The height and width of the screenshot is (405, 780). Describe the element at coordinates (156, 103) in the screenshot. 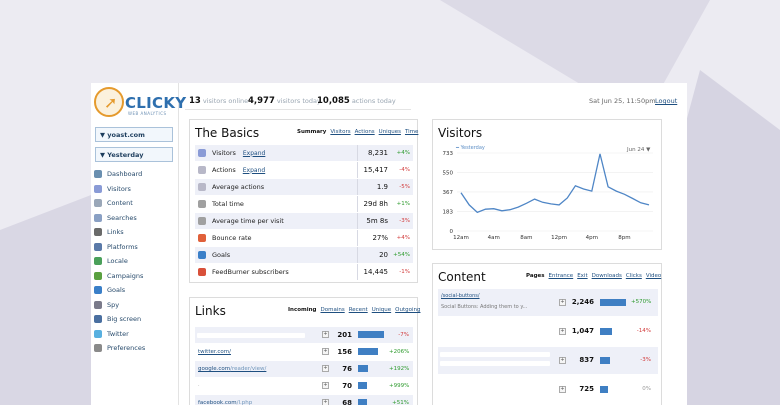

I see `logo-brand: CLICKY` at that location.